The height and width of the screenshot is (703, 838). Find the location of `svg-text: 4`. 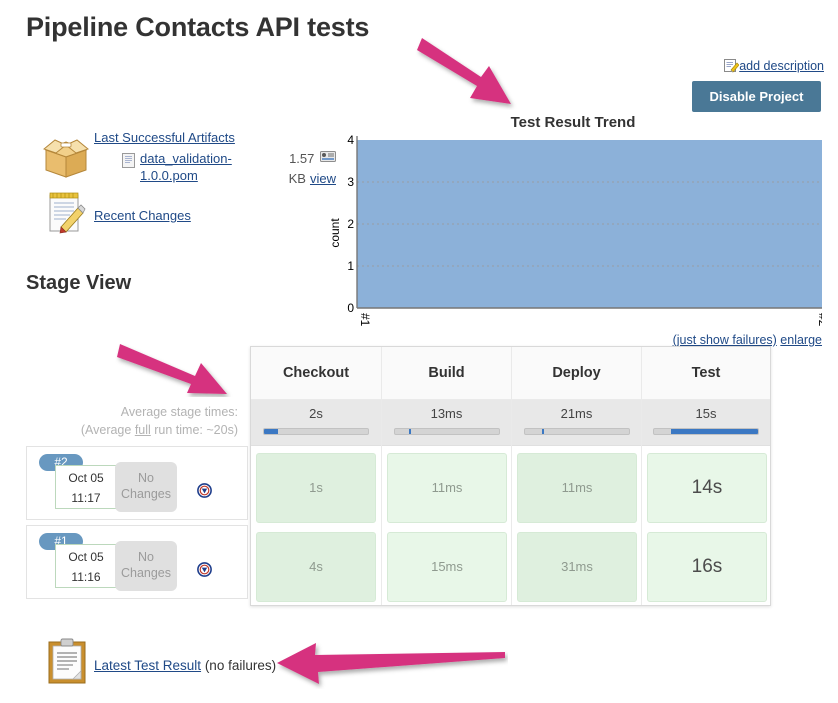

svg-text: 4 is located at coordinates (350, 140).